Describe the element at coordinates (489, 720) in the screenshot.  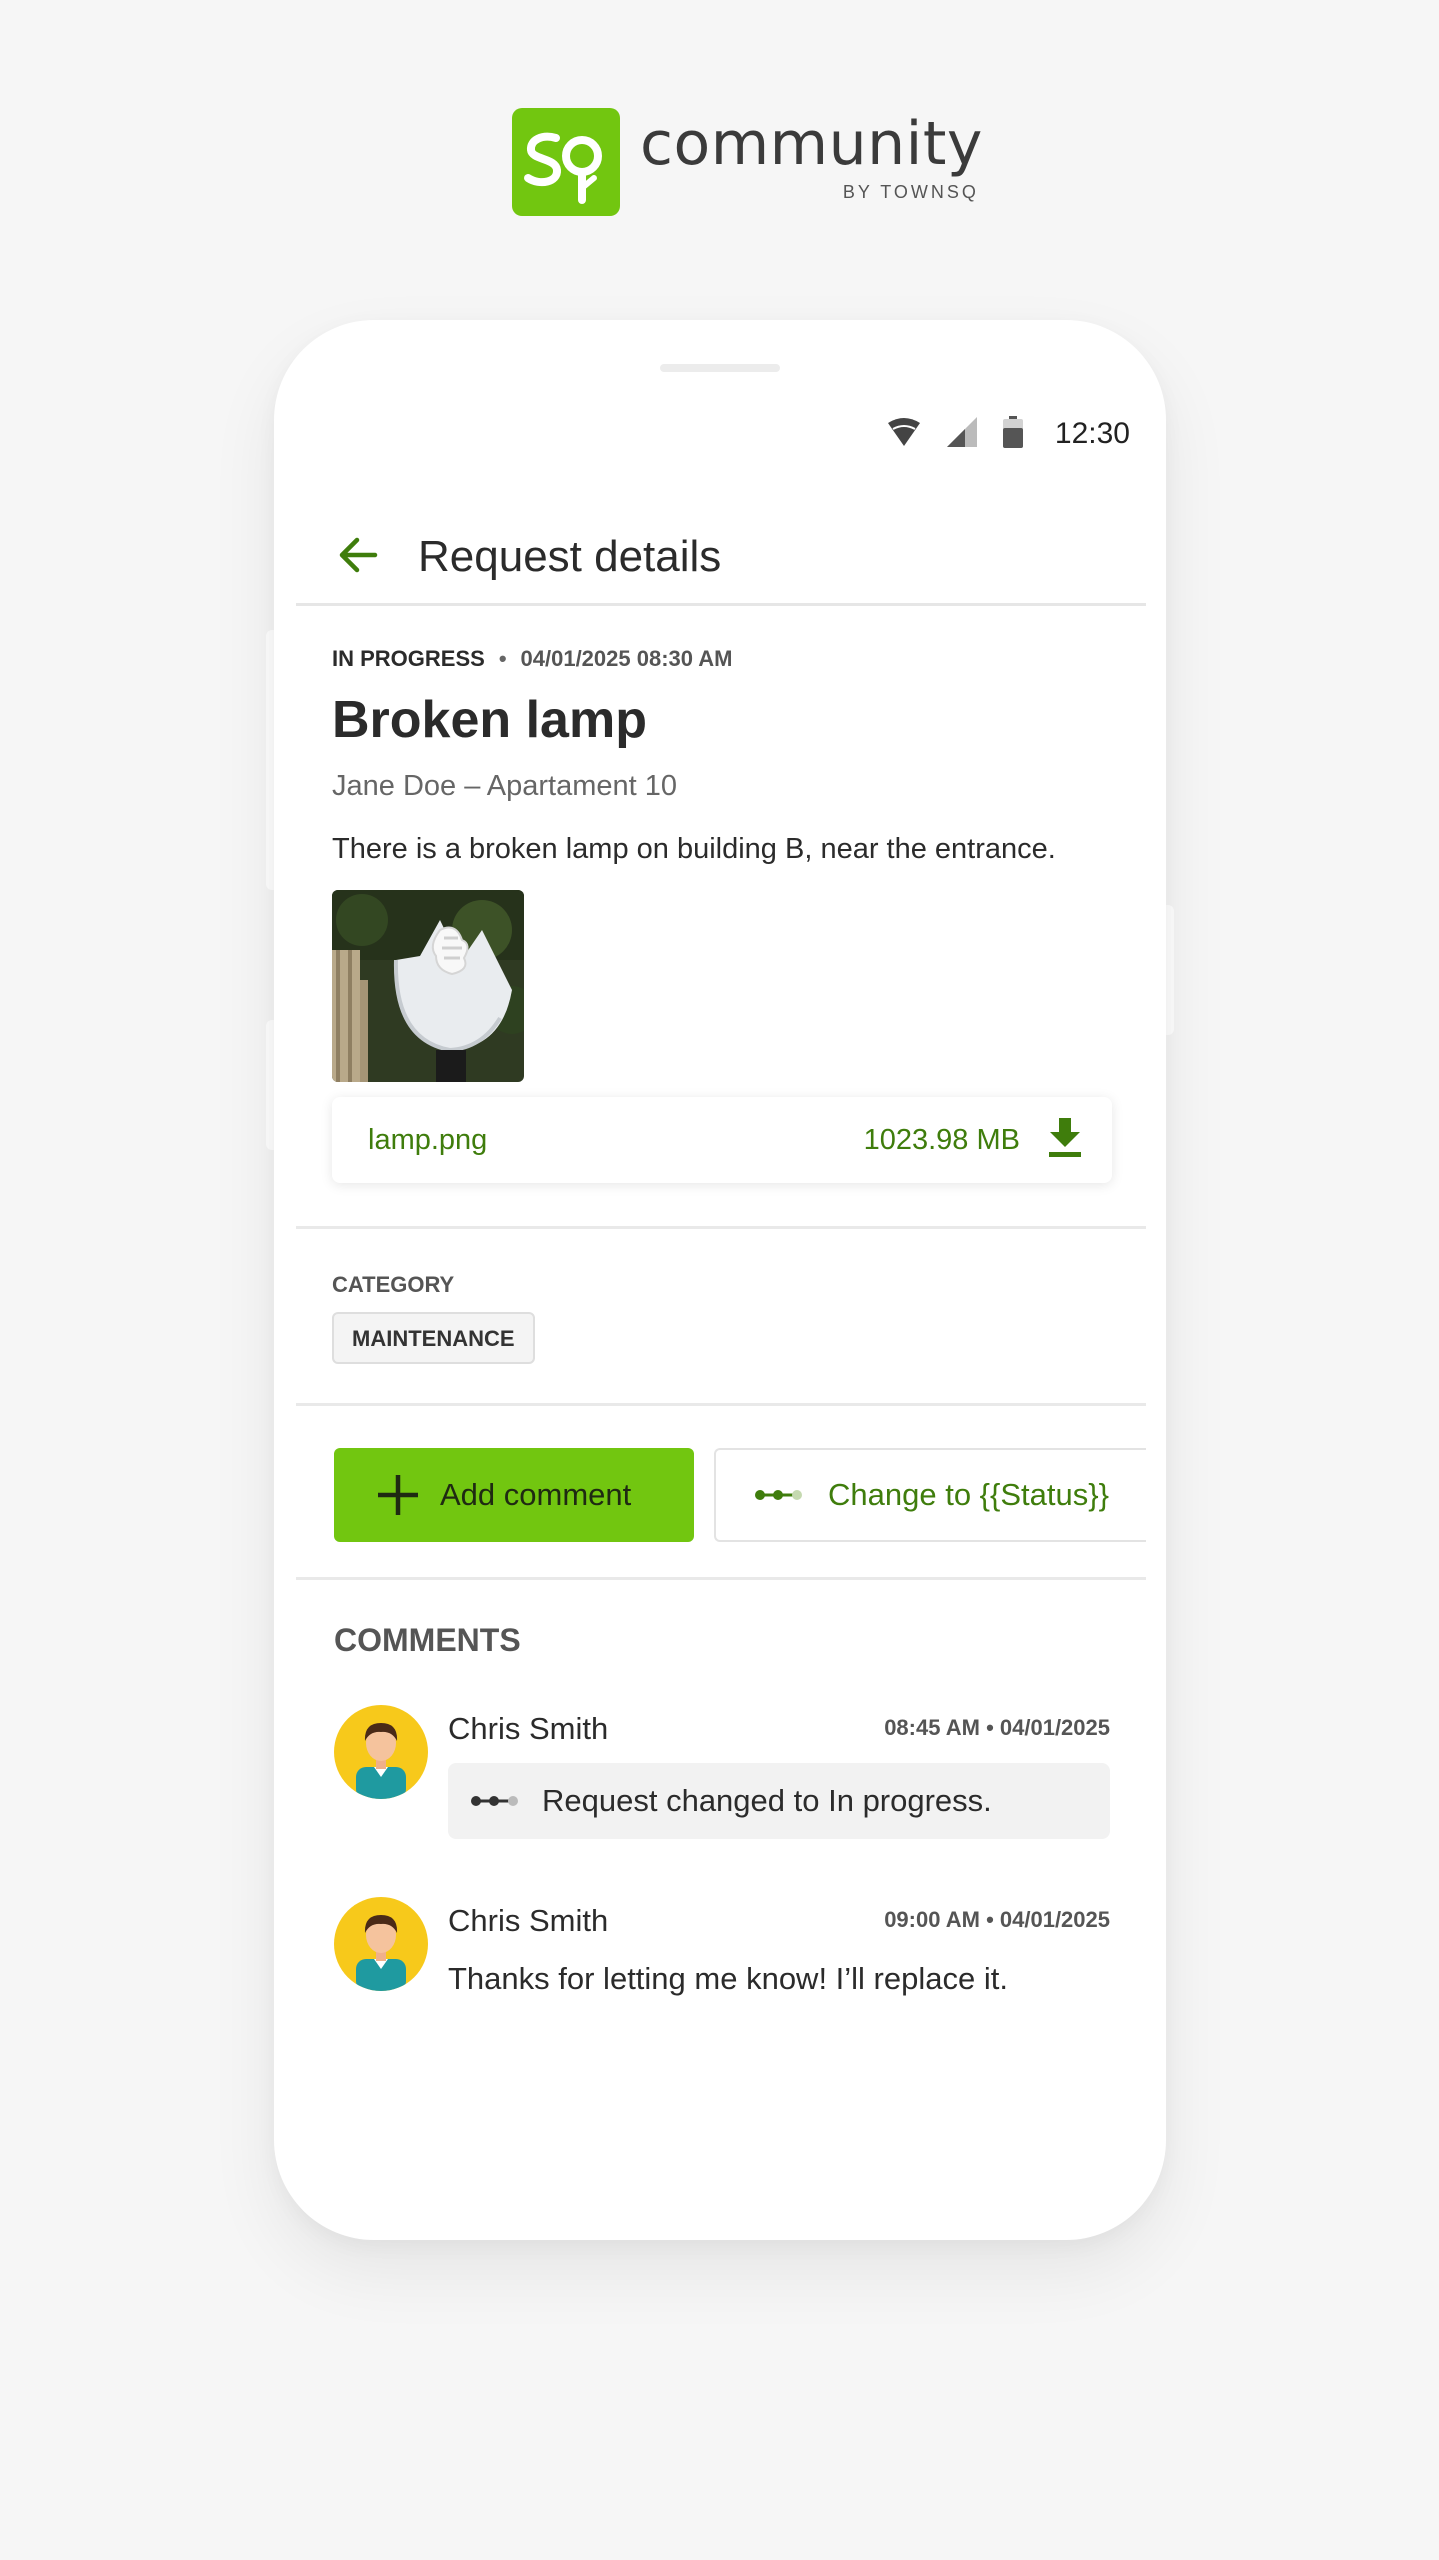
I see `request-title: Broken lamp` at that location.